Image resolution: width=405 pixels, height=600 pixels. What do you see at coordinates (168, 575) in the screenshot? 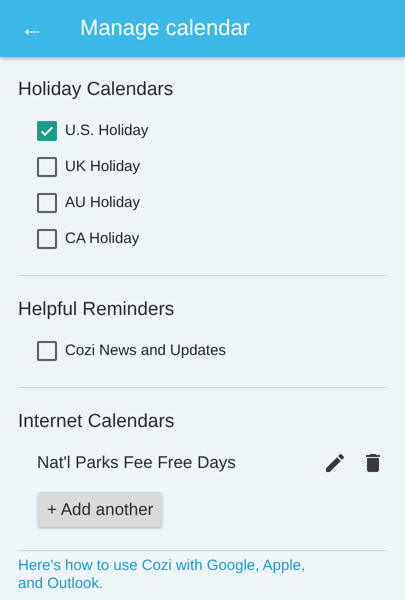
I see `help-link: Here's how to use Cozi with Google, Apple, and Outlook.` at bounding box center [168, 575].